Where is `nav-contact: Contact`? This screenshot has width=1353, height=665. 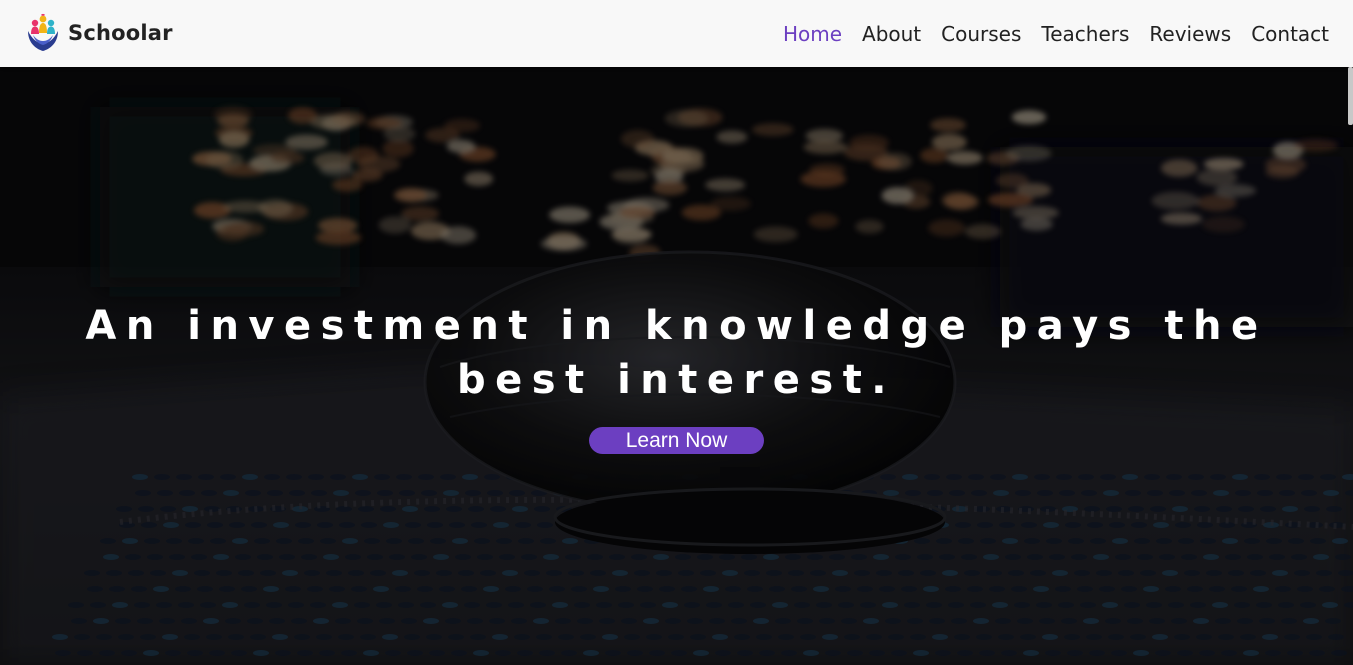
nav-contact: Contact is located at coordinates (1290, 34).